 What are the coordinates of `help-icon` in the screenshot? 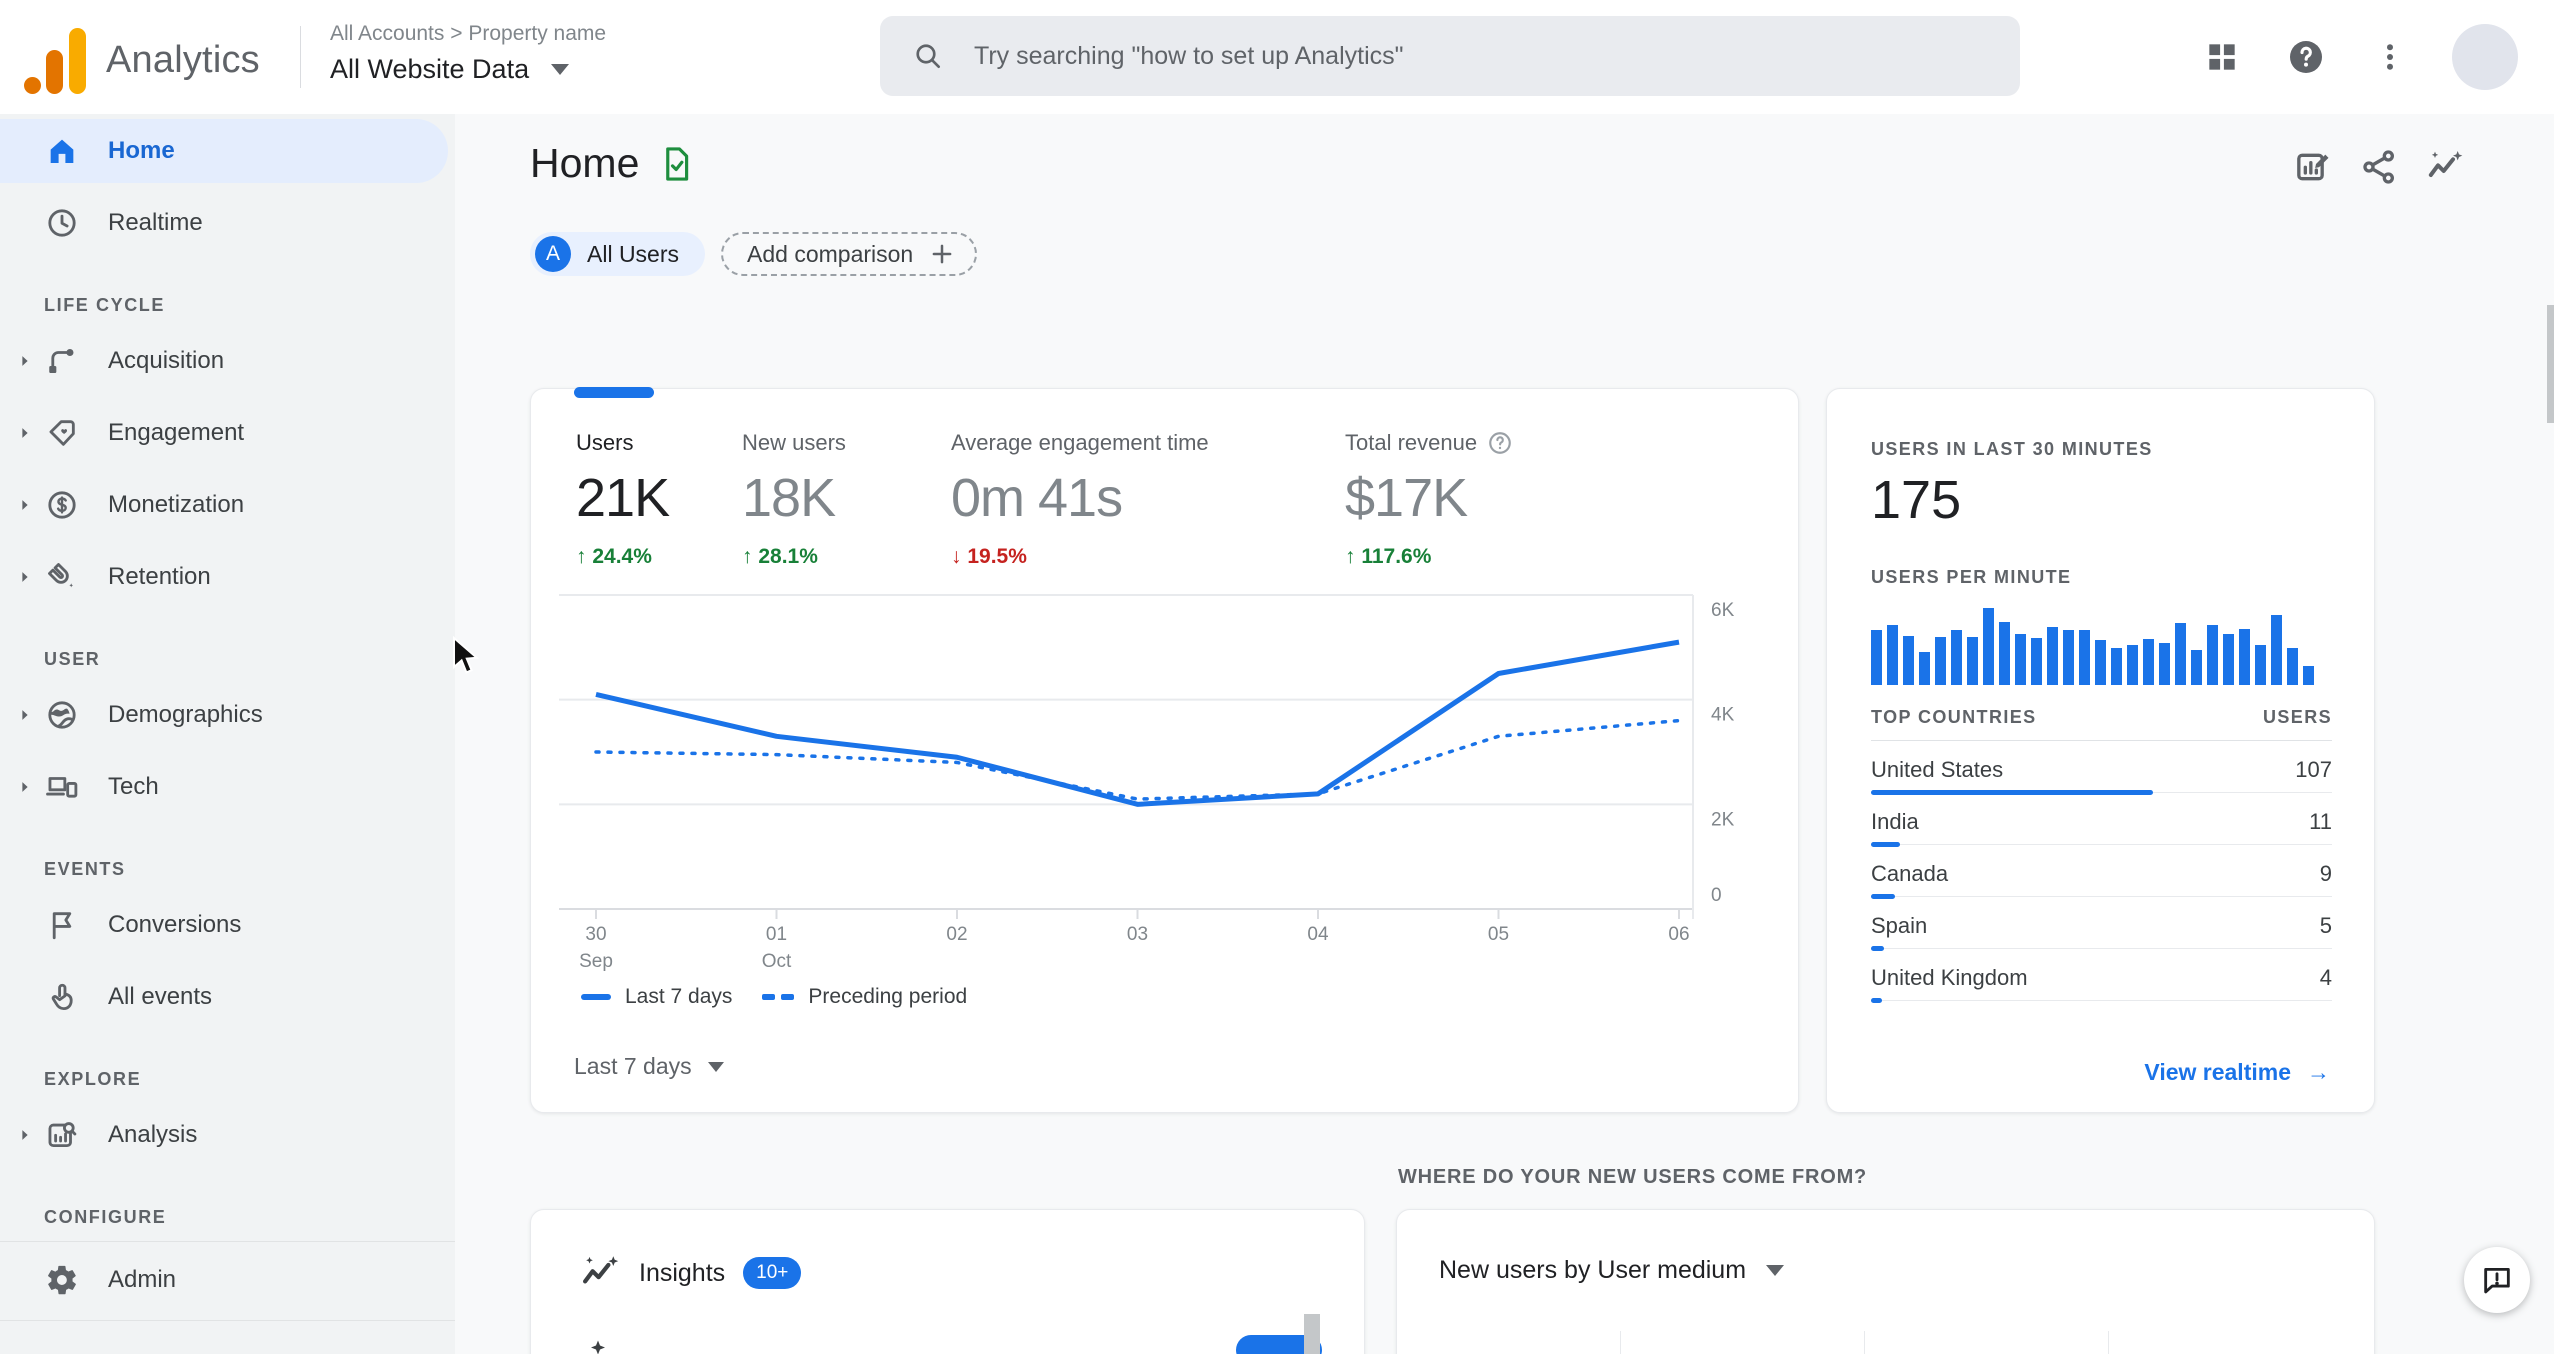 It's located at (2306, 57).